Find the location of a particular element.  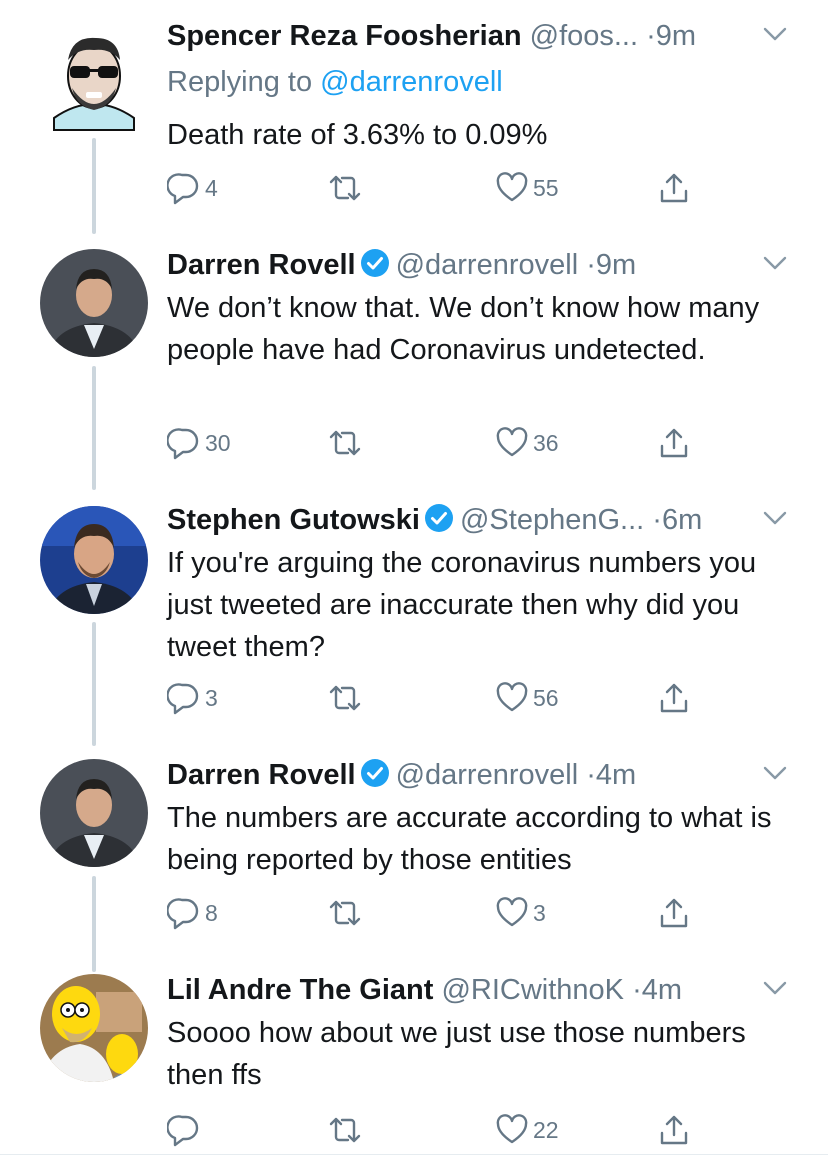

reply-button: 8 is located at coordinates (192, 913).